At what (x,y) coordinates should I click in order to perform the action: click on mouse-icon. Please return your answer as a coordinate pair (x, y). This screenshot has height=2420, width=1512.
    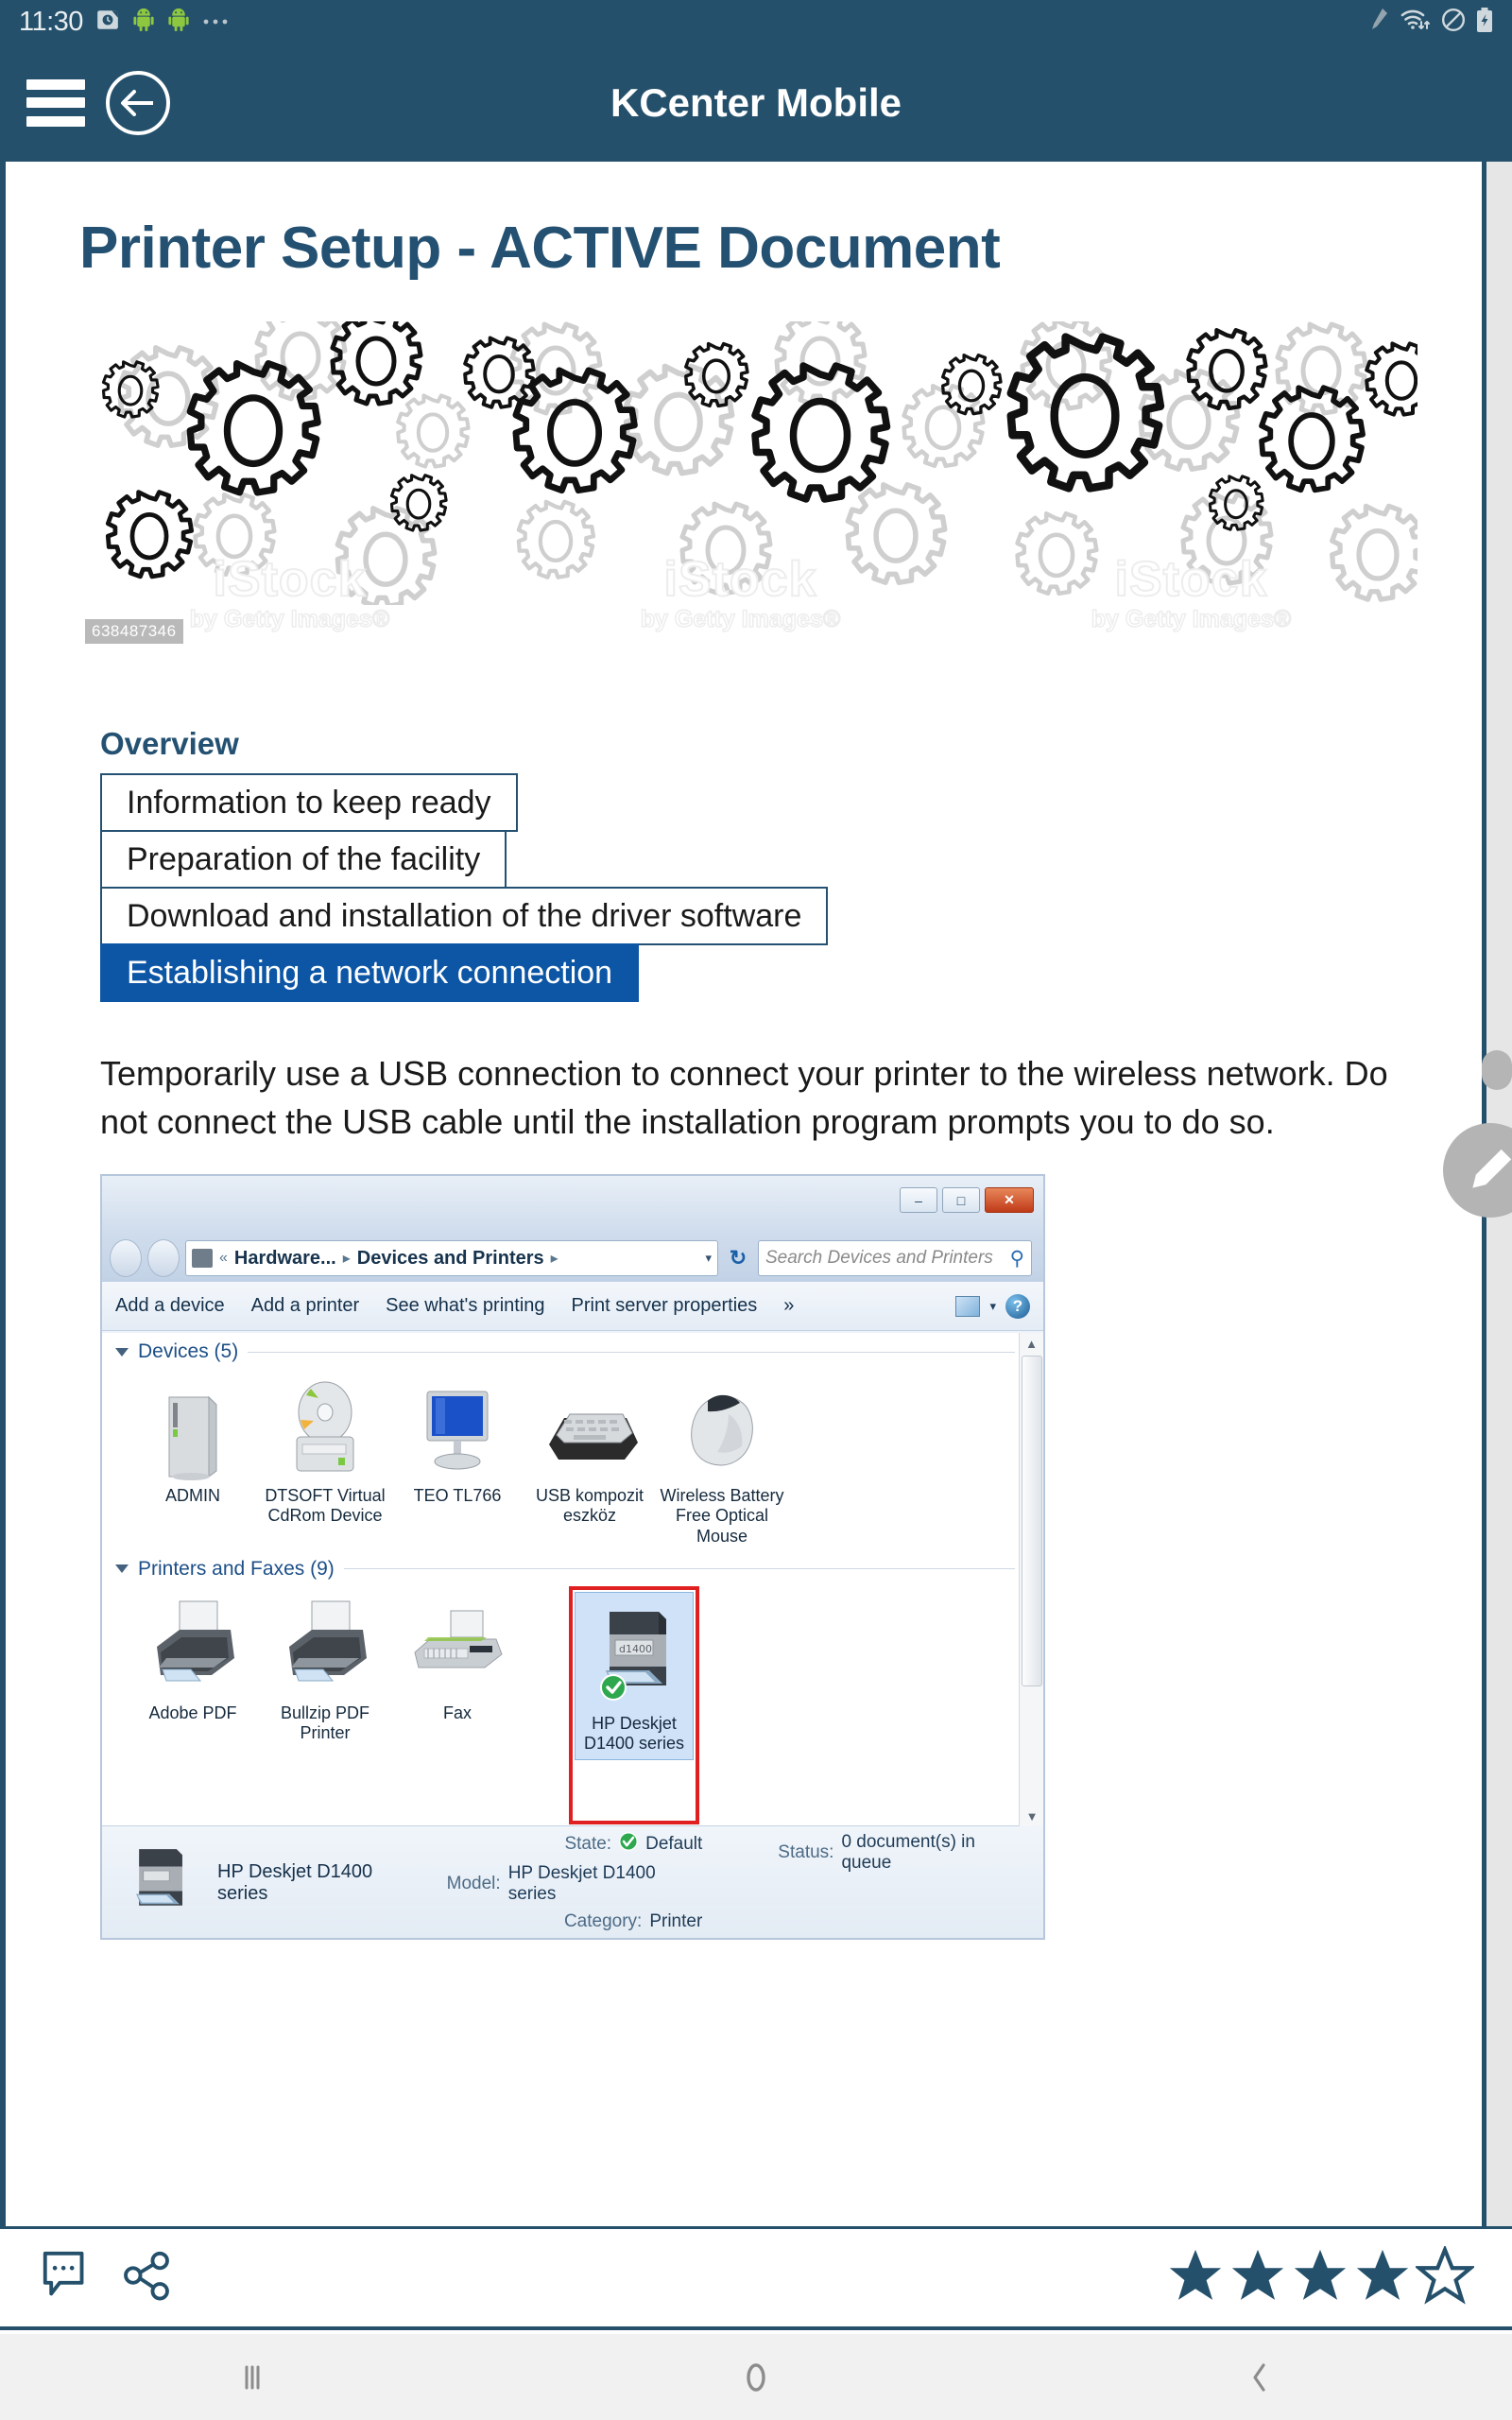
    Looking at the image, I should click on (722, 1424).